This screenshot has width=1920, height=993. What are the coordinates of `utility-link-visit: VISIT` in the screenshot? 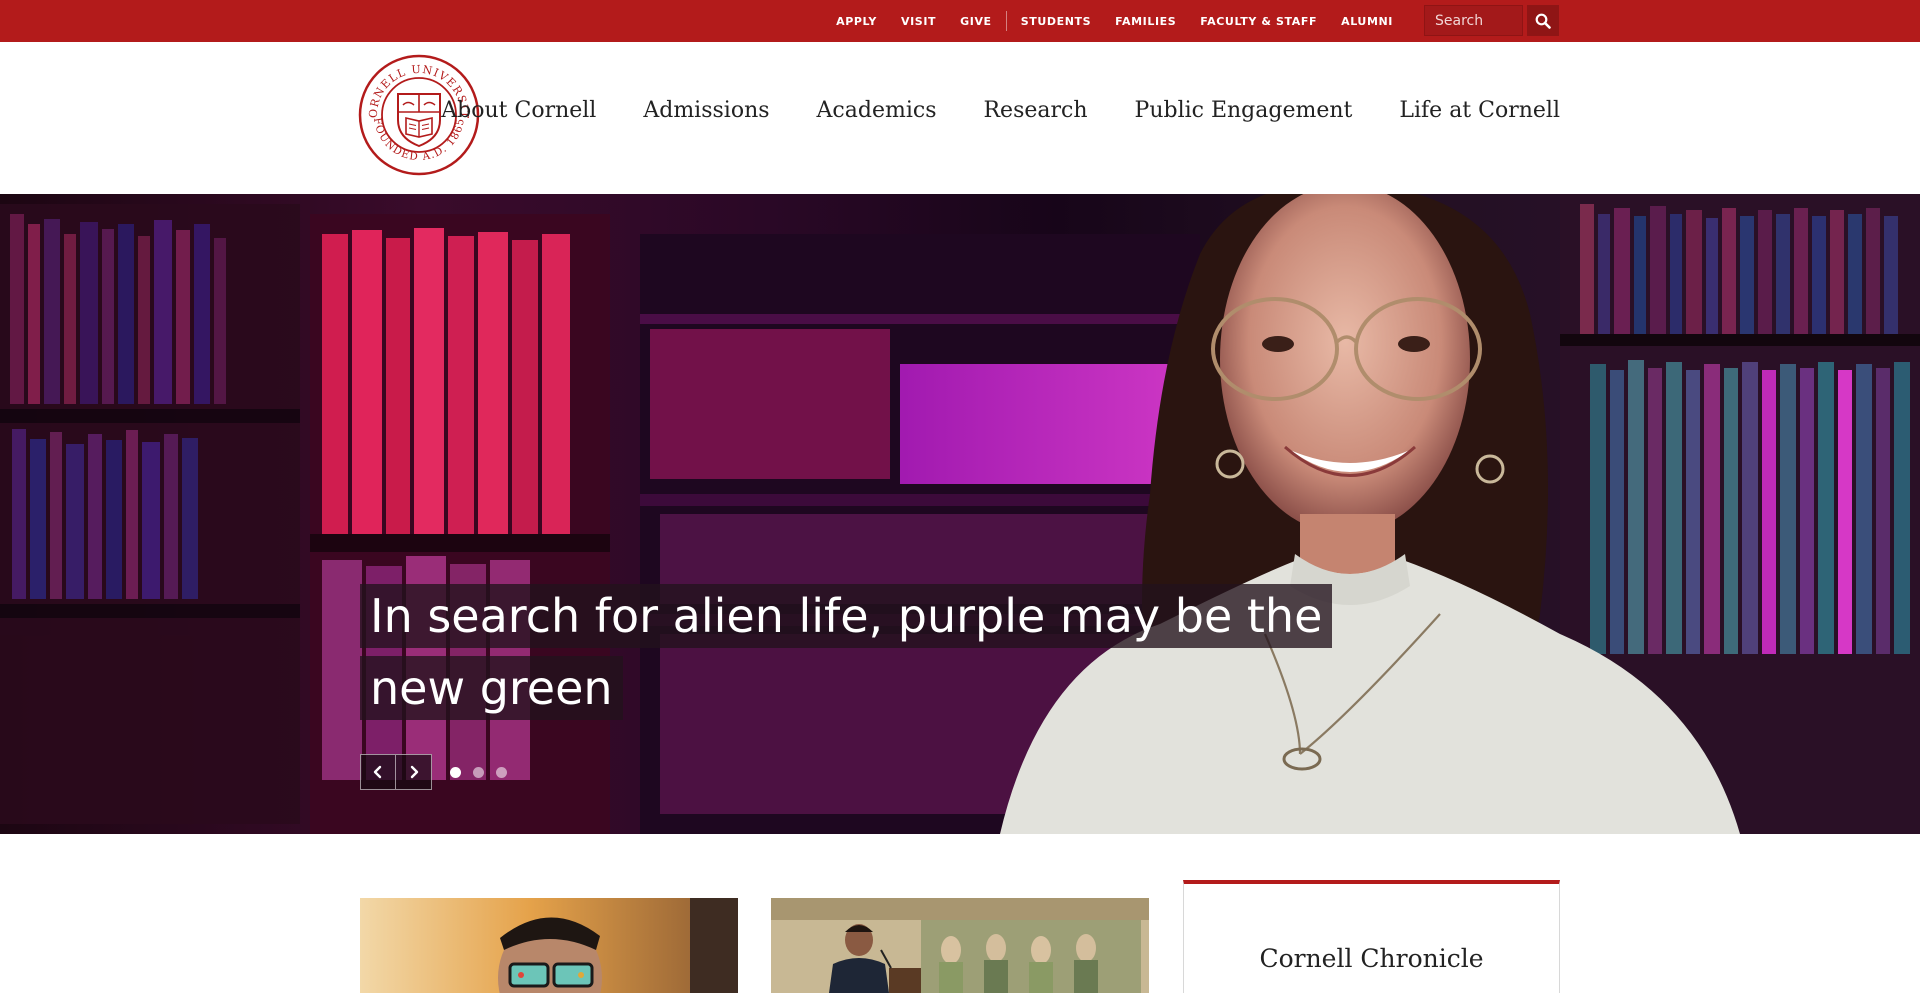 It's located at (918, 21).